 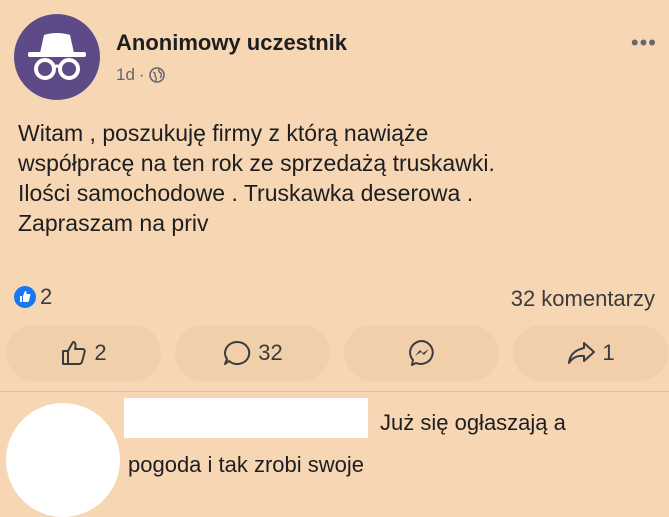 I want to click on post-text-line: Witam , poszukuję firmy z którą nawiąże, so click(x=223, y=133).